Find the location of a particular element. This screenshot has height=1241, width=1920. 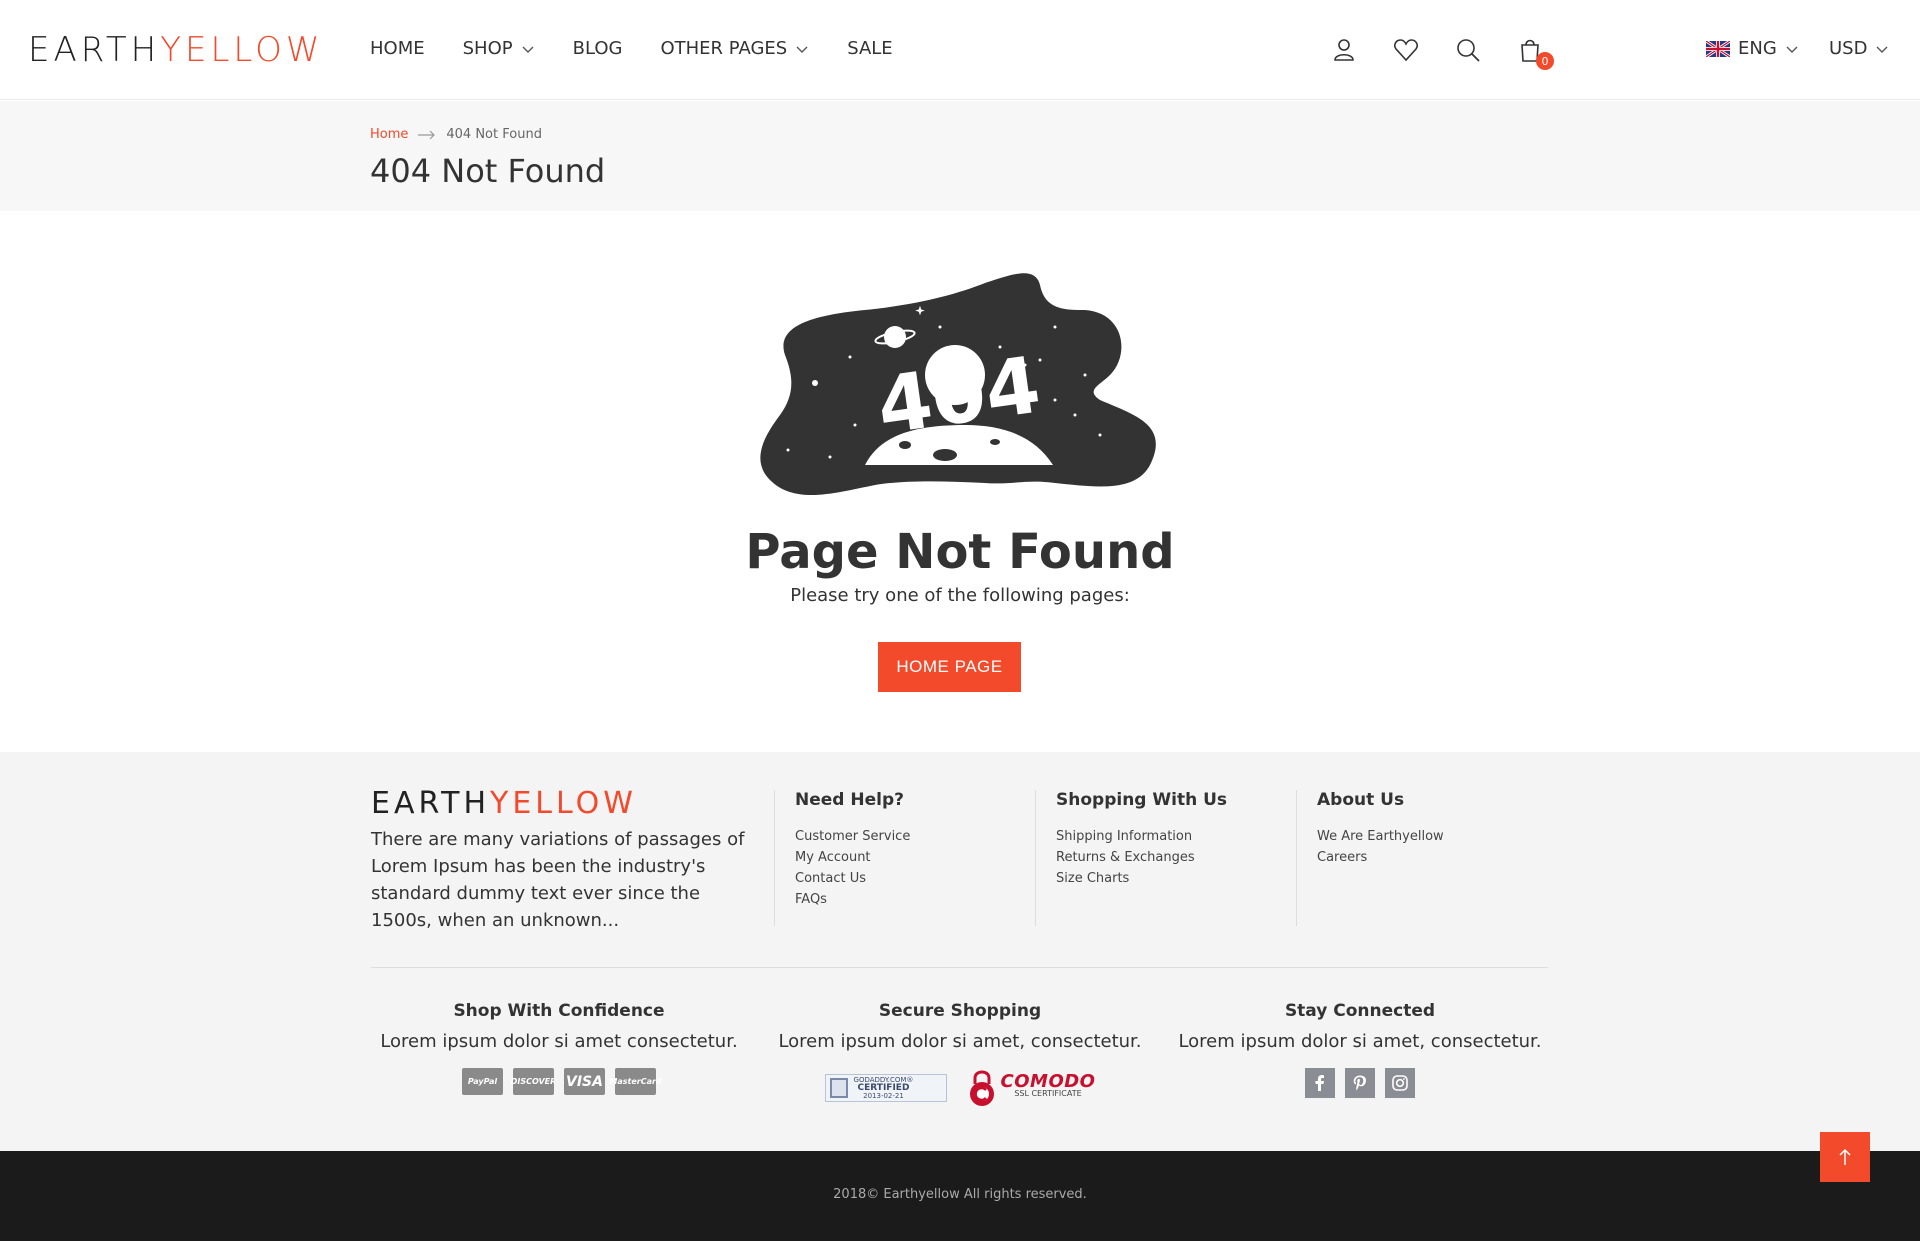

footer-column-title: Shopping With Us is located at coordinates (1142, 800).